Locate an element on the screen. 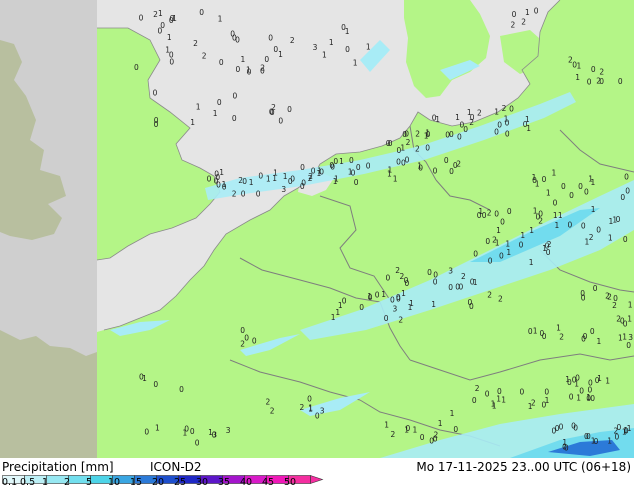  scale-tick-label: 30 is located at coordinates (202, 482).